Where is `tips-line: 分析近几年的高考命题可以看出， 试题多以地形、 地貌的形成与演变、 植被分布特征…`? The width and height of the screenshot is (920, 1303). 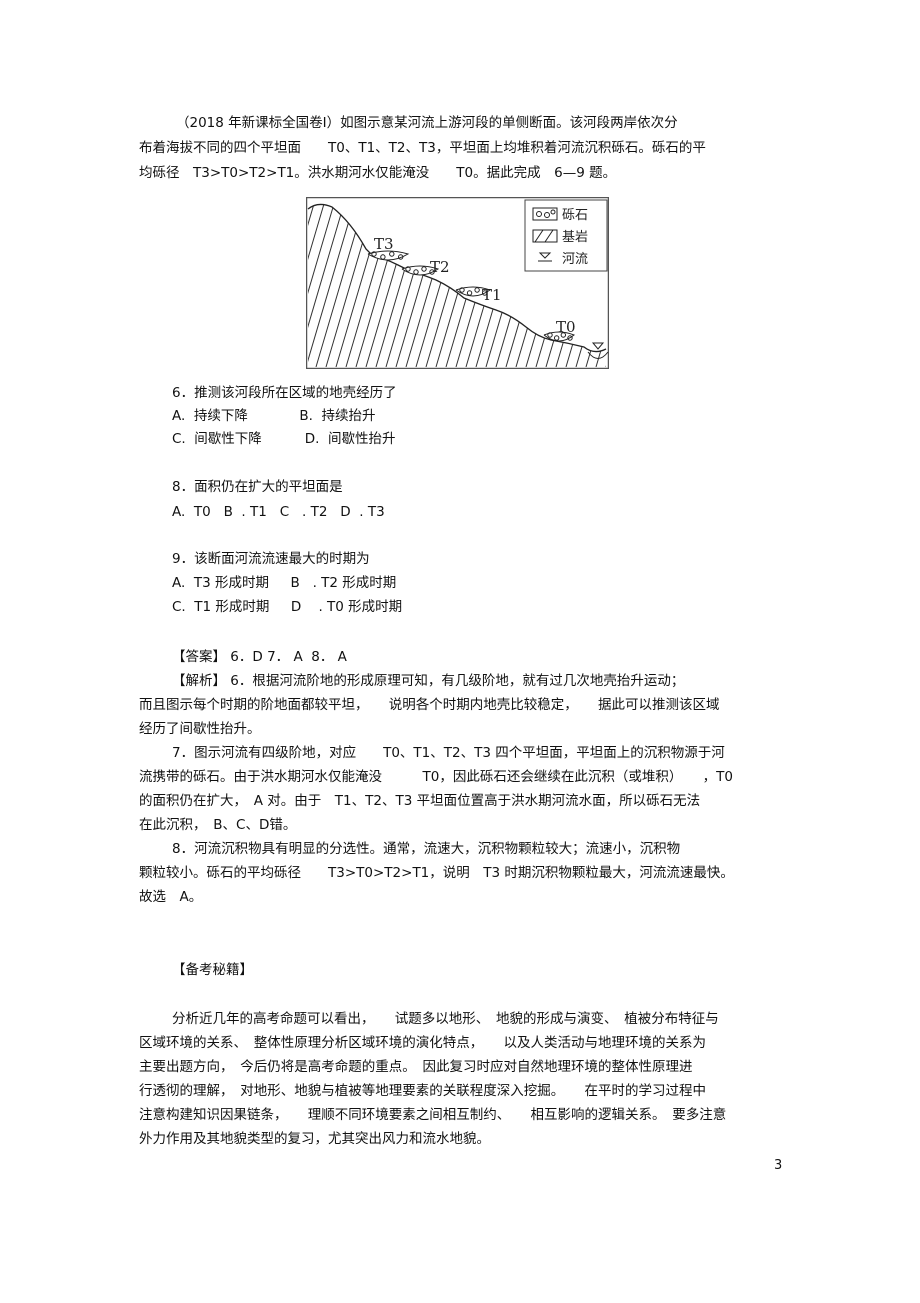
tips-line: 分析近几年的高考命题可以看出， 试题多以地形、 地貌的形成与演变、 植被分布特征… is located at coordinates (445, 1019).